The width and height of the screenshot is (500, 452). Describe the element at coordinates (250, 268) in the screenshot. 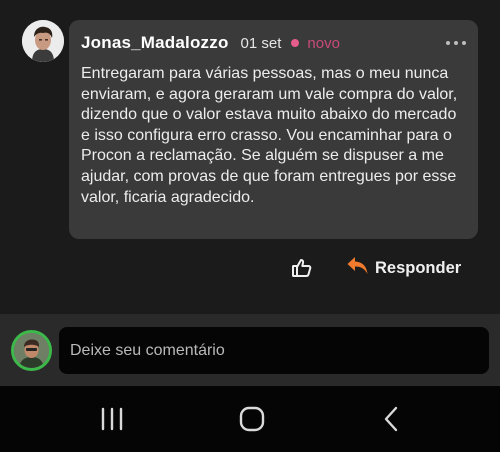

I see `comment-actions: Responder` at that location.